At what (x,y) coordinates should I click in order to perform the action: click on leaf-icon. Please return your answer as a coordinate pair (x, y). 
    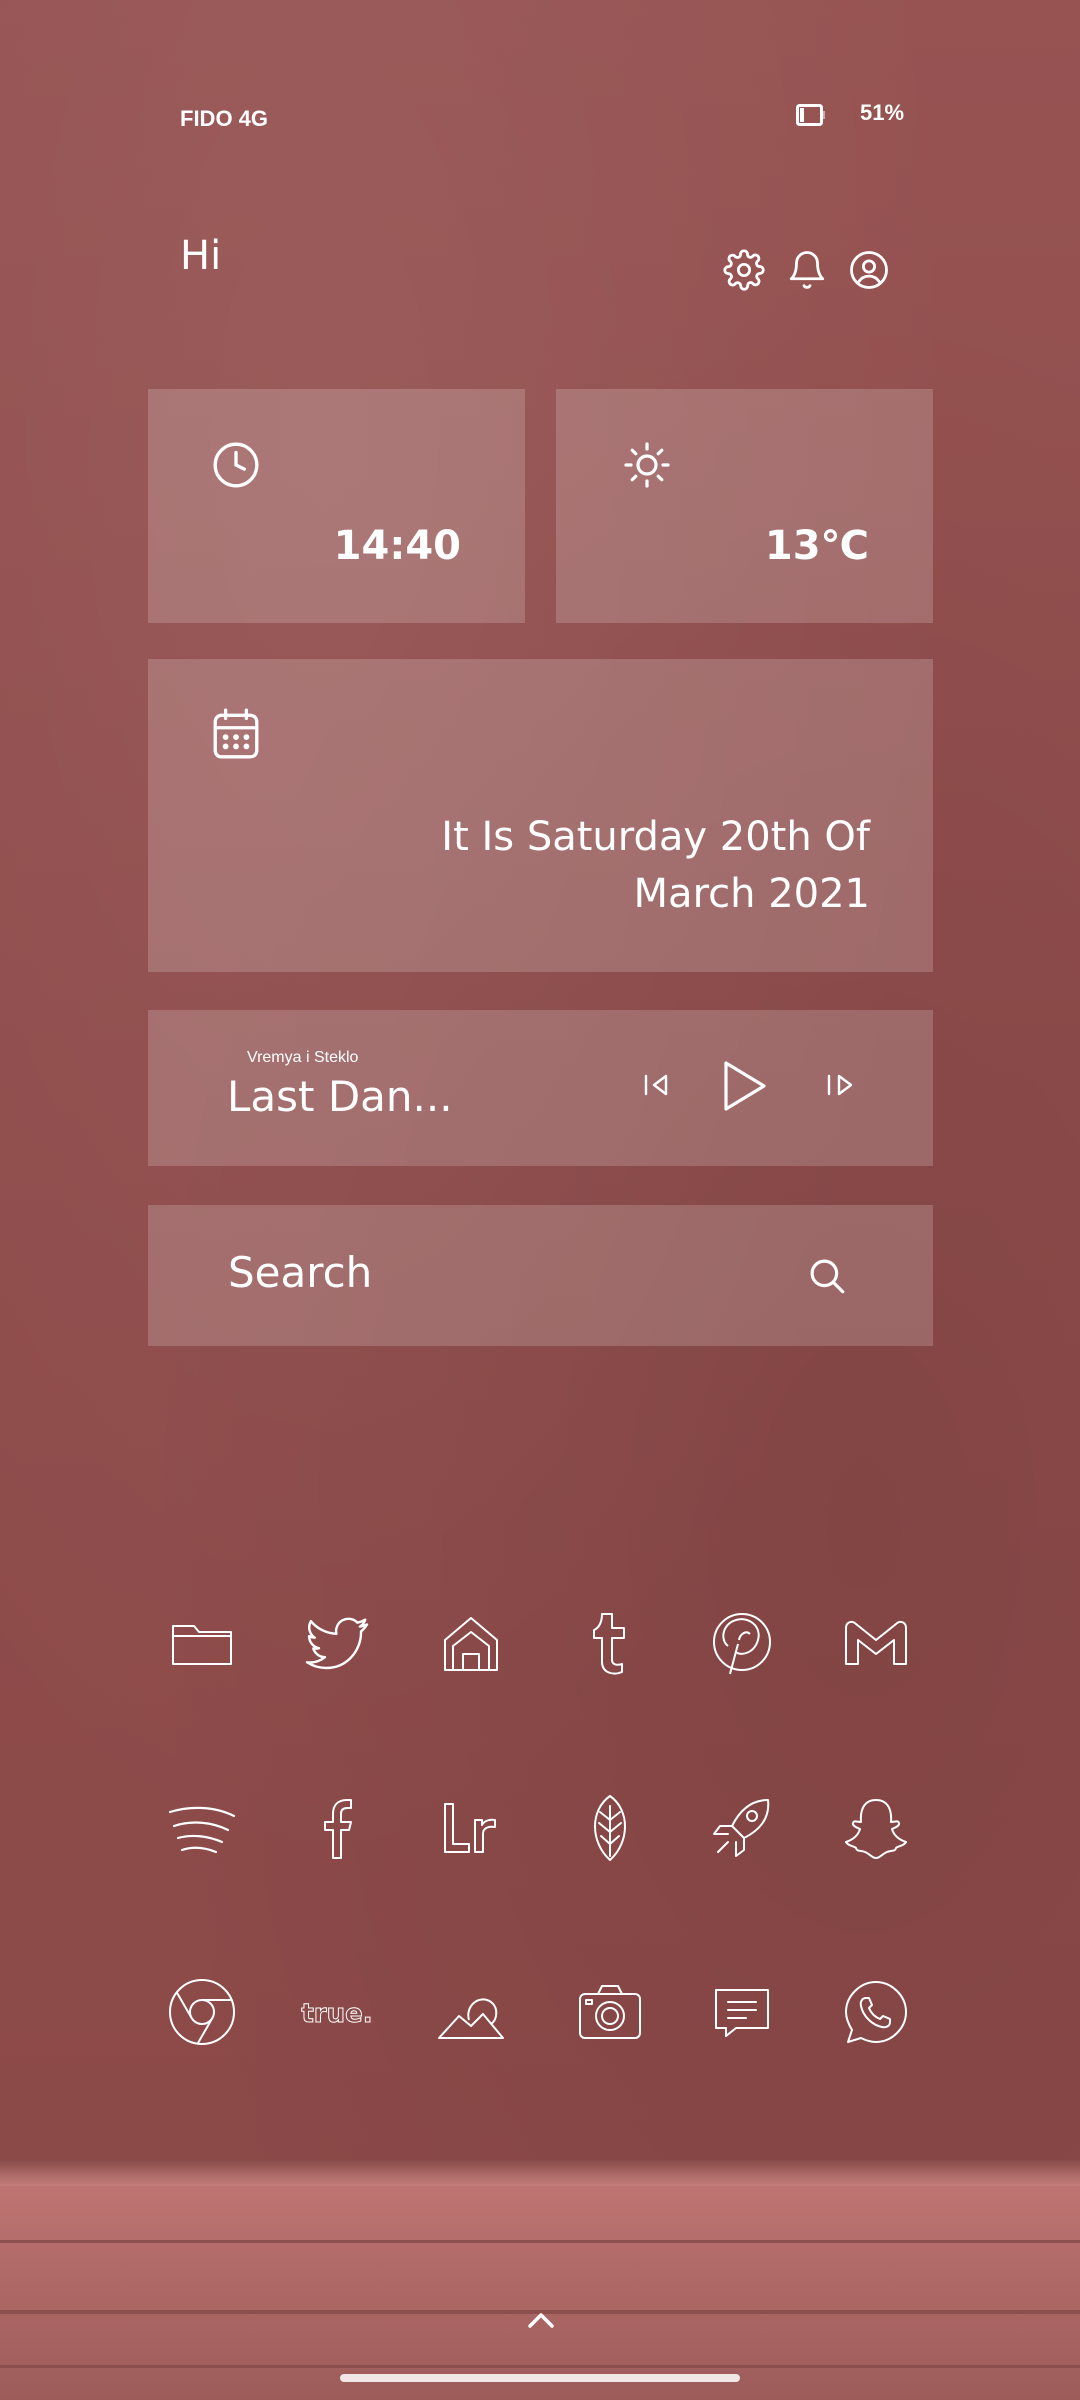
    Looking at the image, I should click on (610, 1828).